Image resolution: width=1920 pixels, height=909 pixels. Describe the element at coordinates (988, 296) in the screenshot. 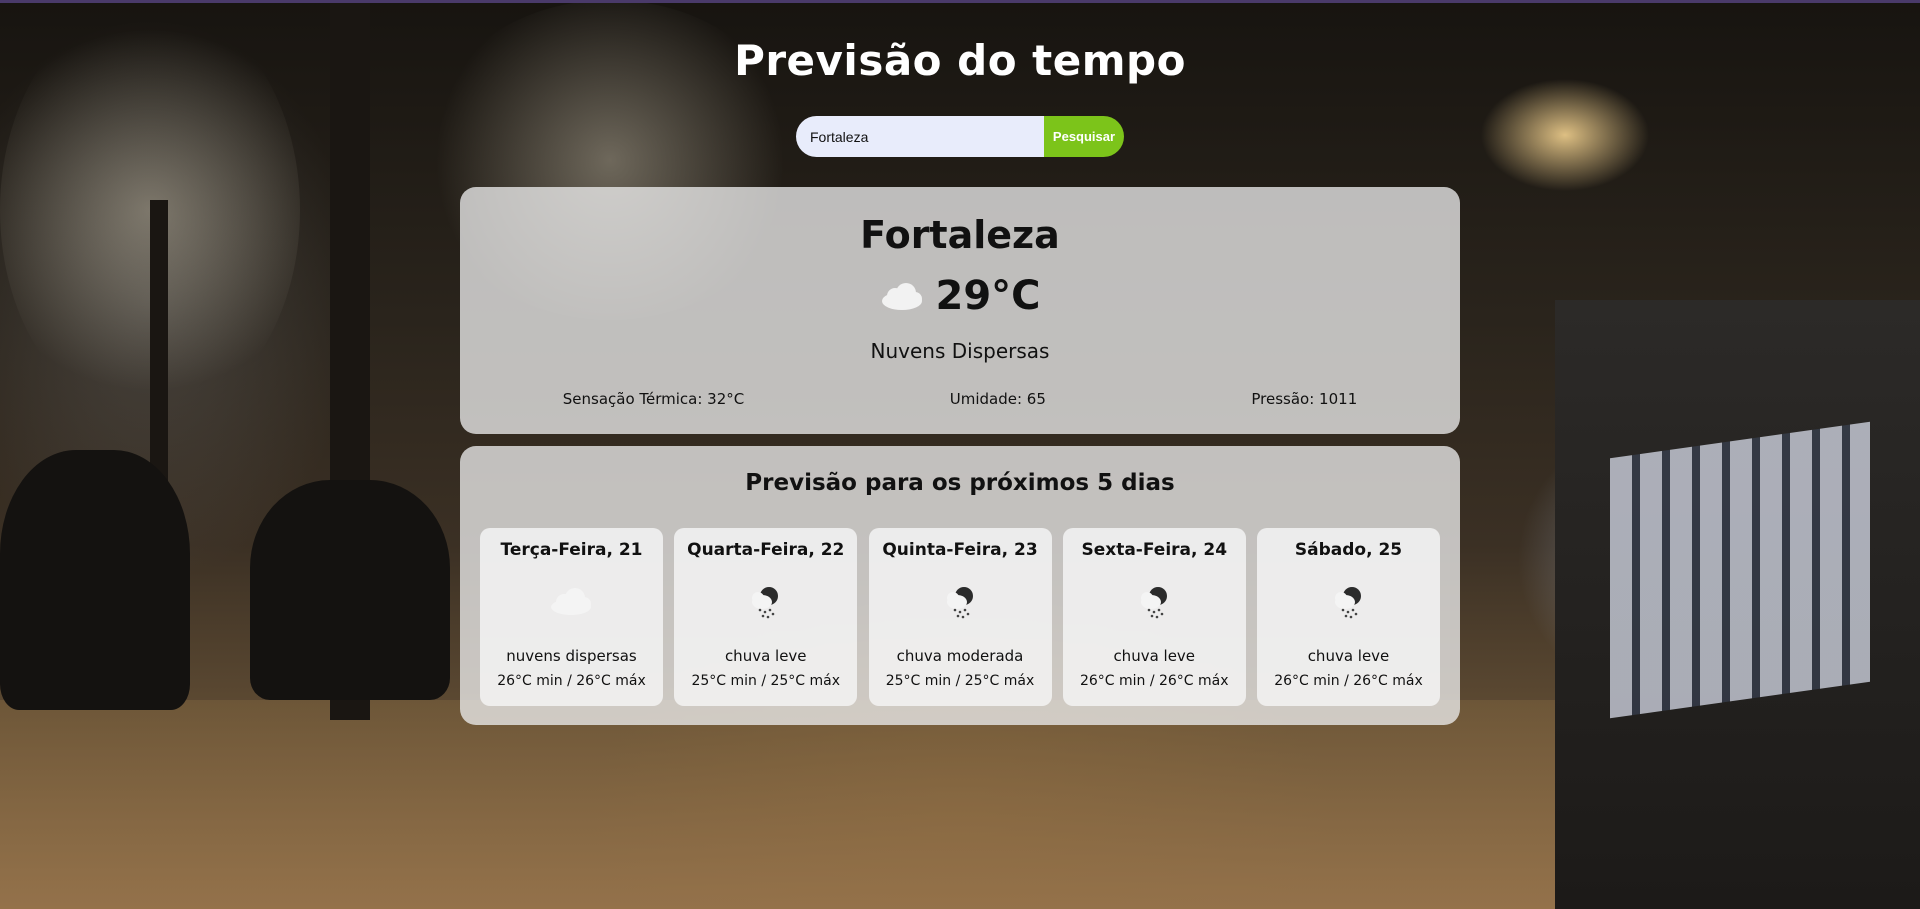

I see `current-temperature: 29°C` at that location.